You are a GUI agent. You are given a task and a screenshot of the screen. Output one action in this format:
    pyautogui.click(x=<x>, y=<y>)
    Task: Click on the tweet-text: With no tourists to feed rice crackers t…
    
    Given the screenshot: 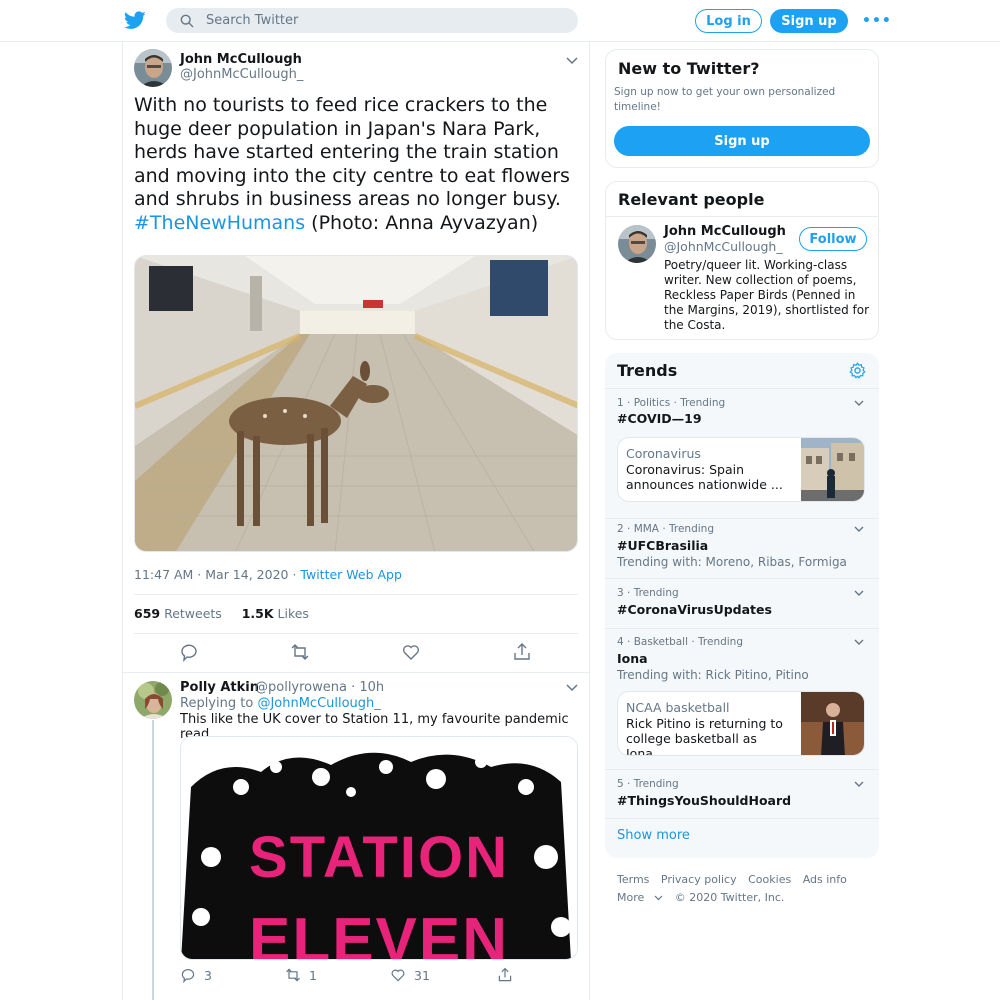 What is the action you would take?
    pyautogui.click(x=359, y=165)
    